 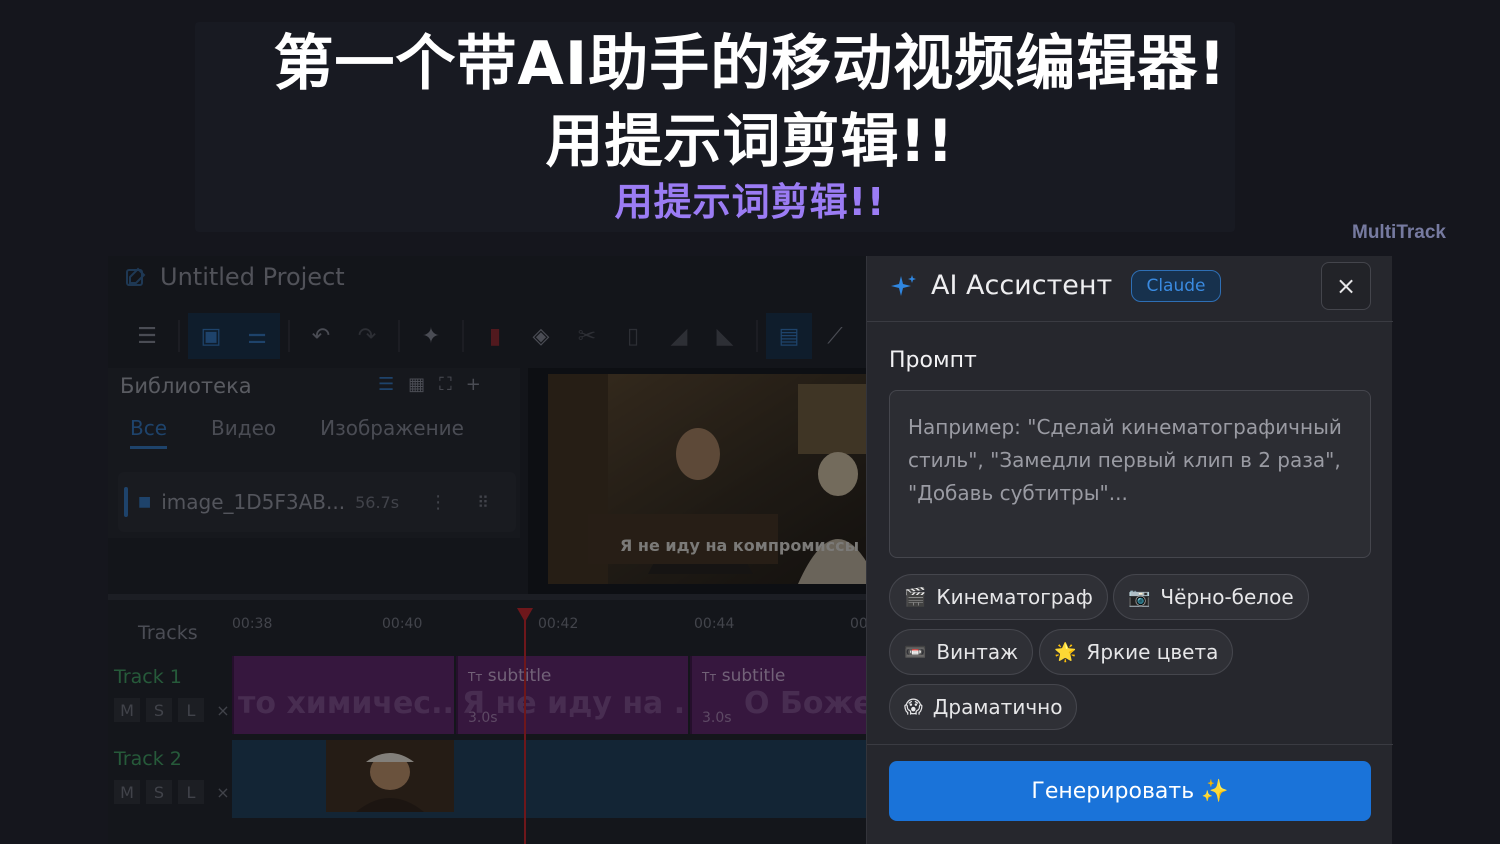 What do you see at coordinates (725, 336) in the screenshot?
I see `fade-out-icon: ◣` at bounding box center [725, 336].